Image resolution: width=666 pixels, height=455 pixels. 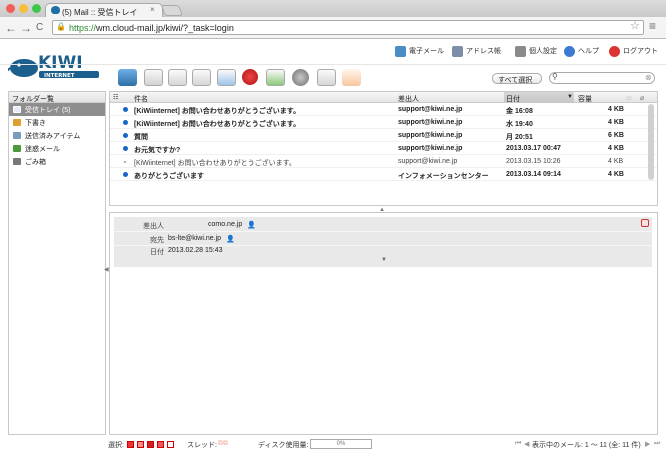 What do you see at coordinates (17, 122) in the screenshot?
I see `pencil-icon` at bounding box center [17, 122].